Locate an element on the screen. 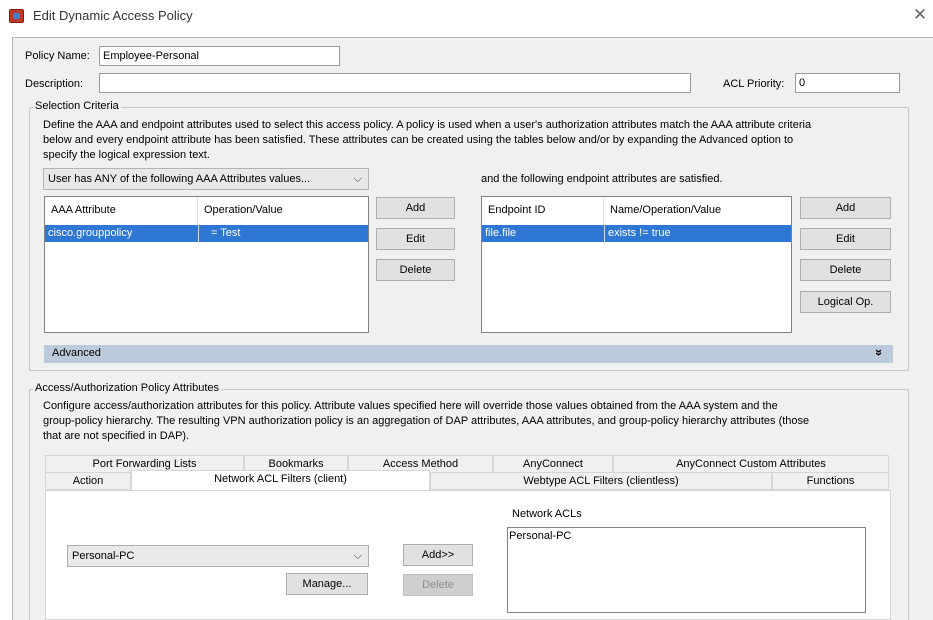 This screenshot has width=933, height=620. advanced-expander: Advanced » is located at coordinates (468, 354).